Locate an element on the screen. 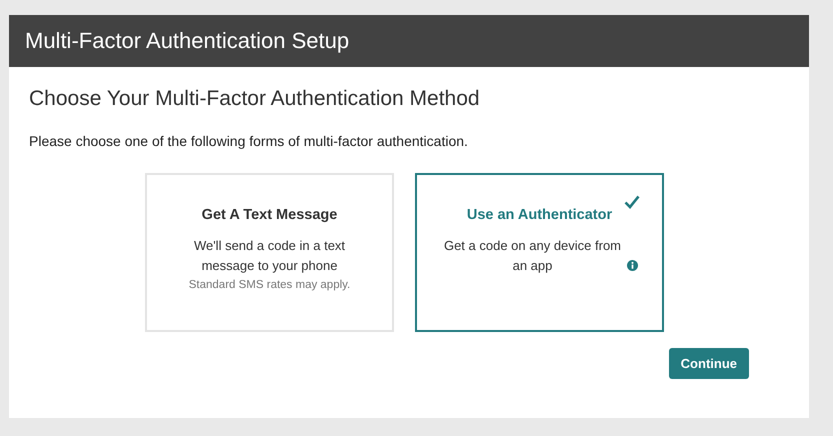 The width and height of the screenshot is (833, 436). option-card: Get A Text Message We'll send a code in a text message to your phone Standard SMS rates may apply. is located at coordinates (269, 252).